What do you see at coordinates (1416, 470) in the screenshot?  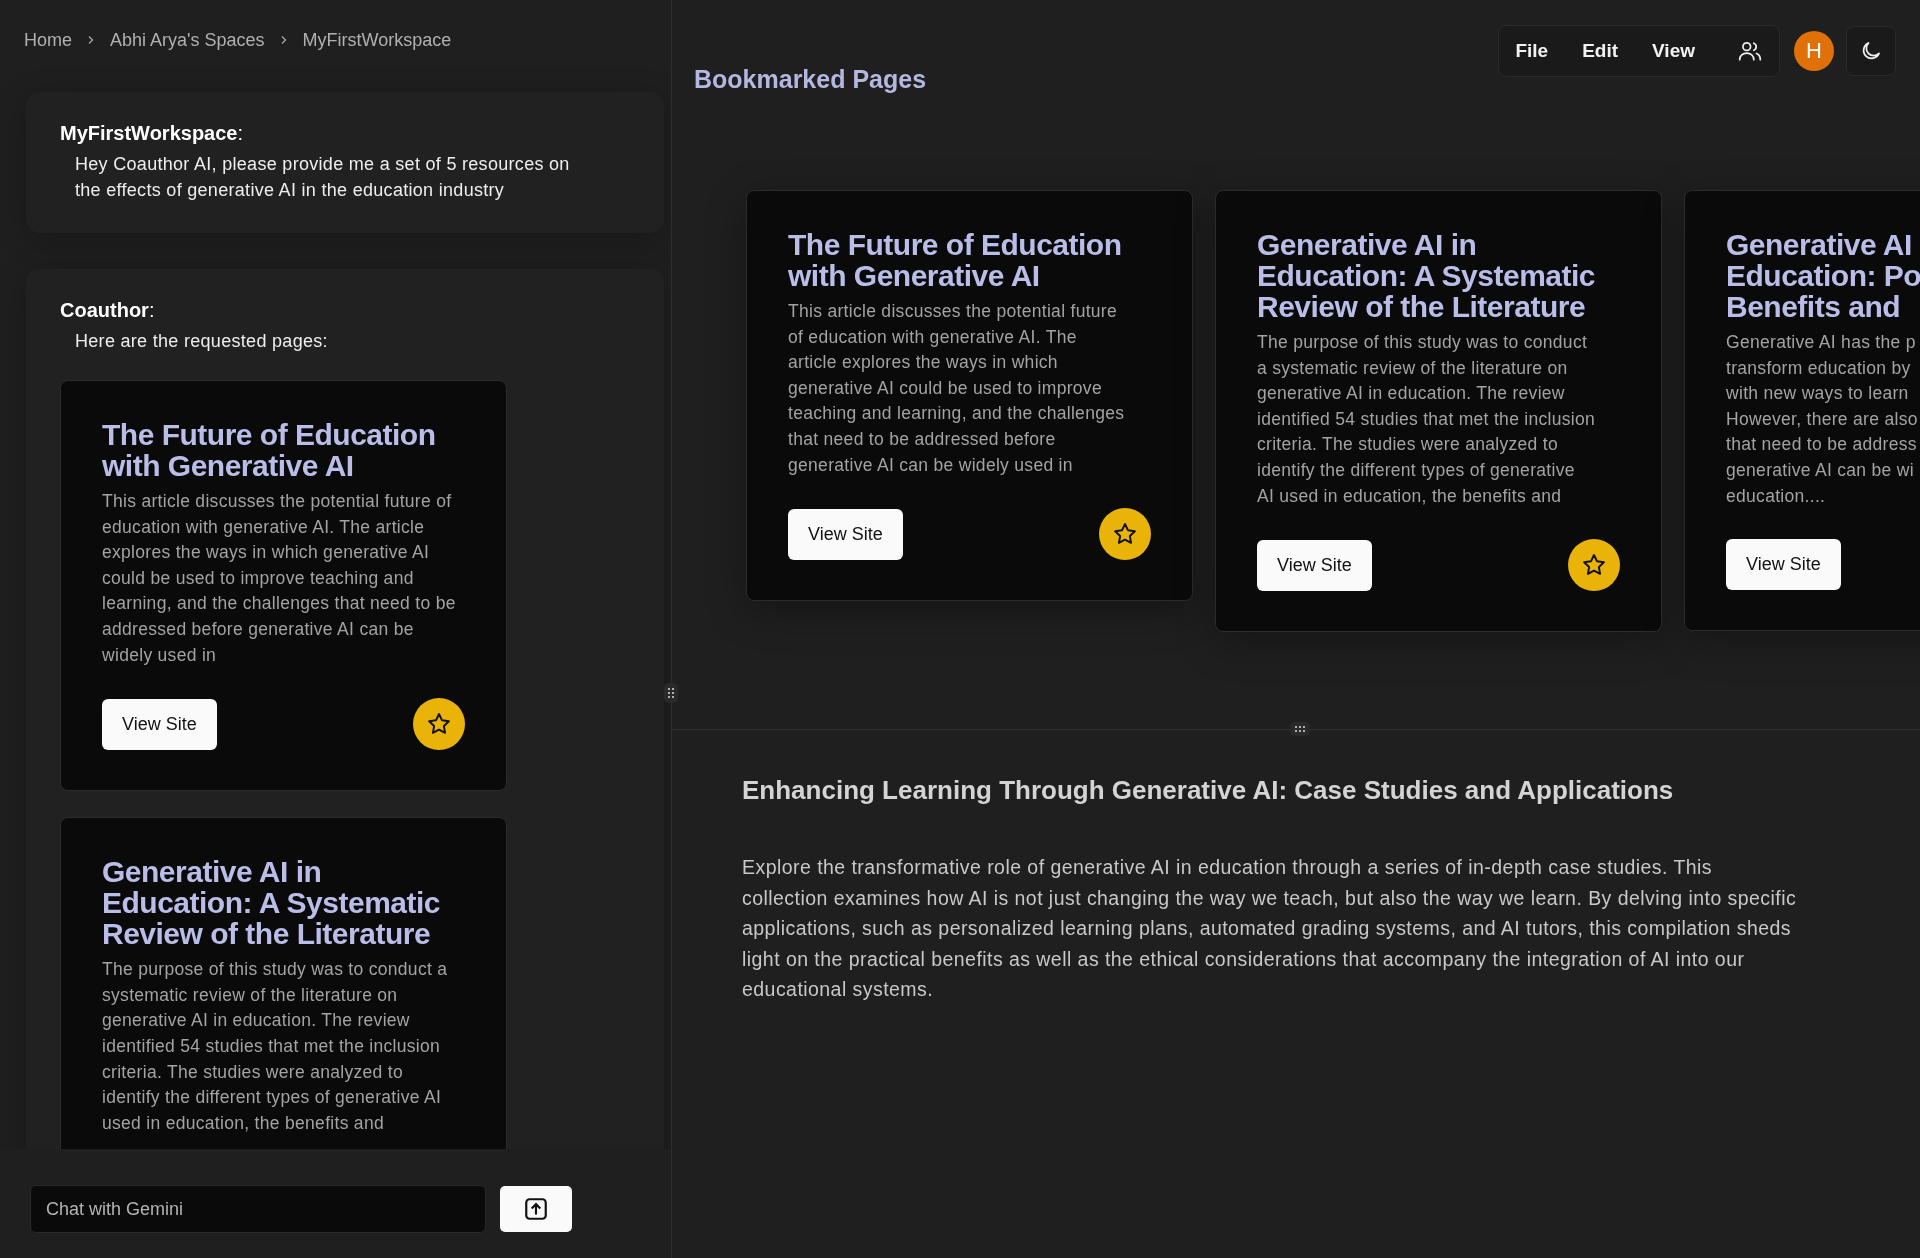 I see `card-description: identify the different types of generative` at bounding box center [1416, 470].